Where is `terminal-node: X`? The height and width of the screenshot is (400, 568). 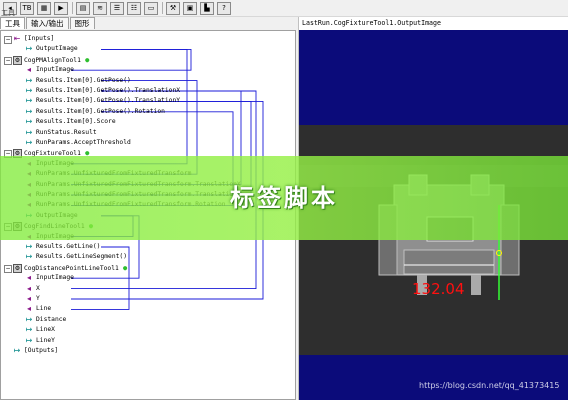 terminal-node: X is located at coordinates (38, 289).